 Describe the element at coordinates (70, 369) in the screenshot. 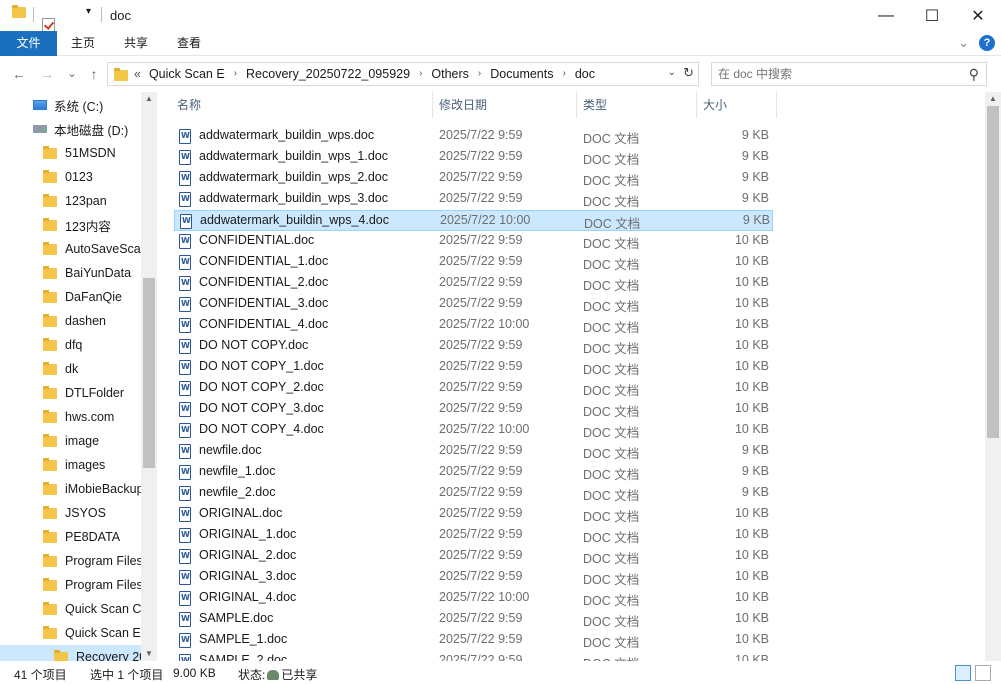

I see `sidebar-item: dk` at that location.